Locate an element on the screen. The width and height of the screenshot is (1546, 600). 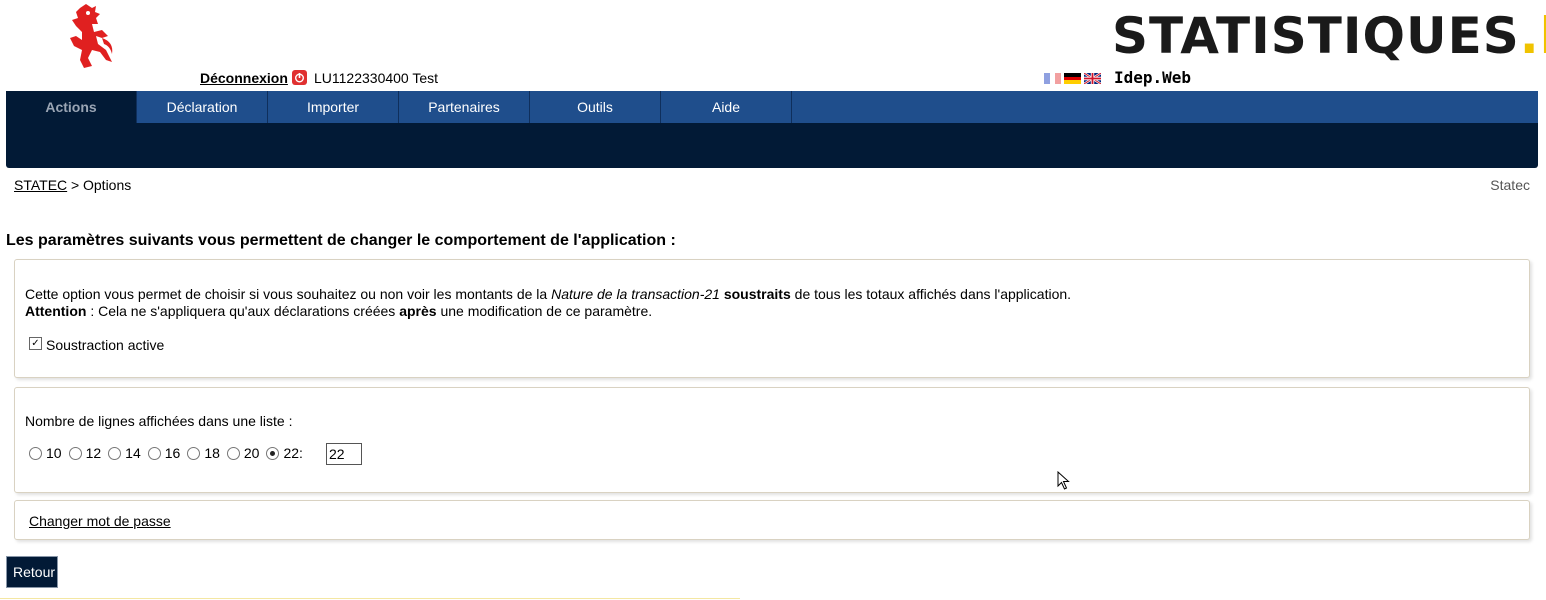
power-icon is located at coordinates (299, 77).